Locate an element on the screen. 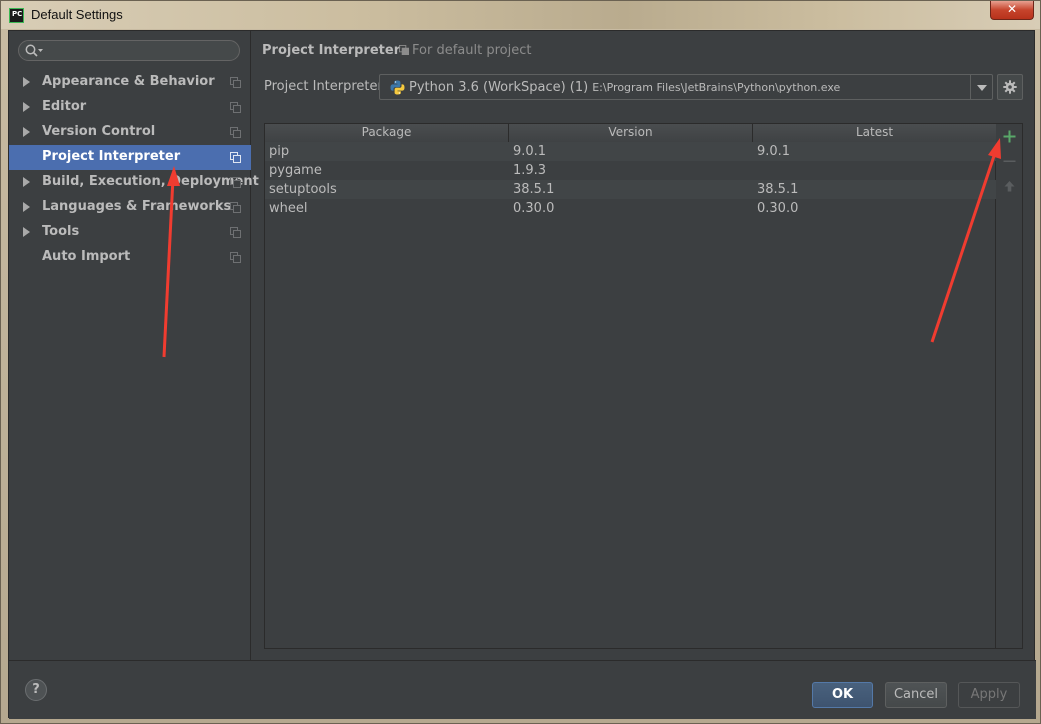 The width and height of the screenshot is (1041, 724). sidebar-item-label: Editor is located at coordinates (64, 106).